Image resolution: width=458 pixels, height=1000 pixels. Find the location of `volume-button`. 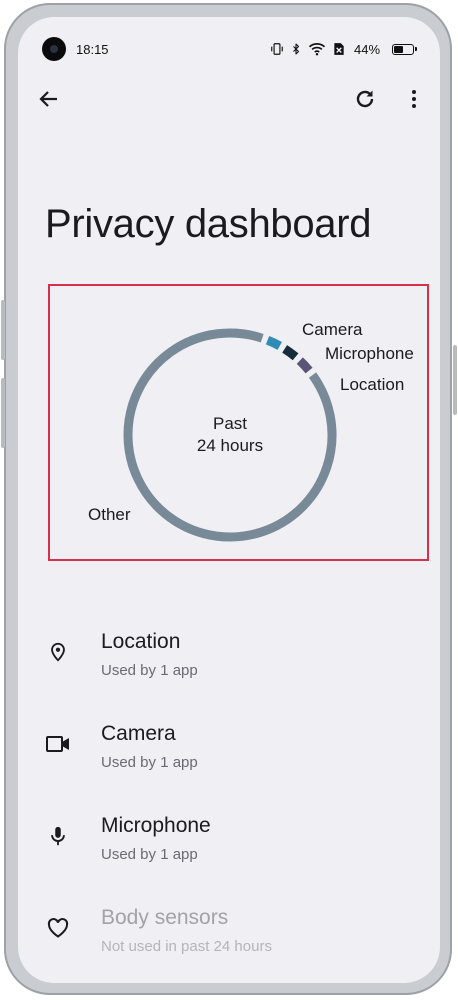

volume-button is located at coordinates (3, 330).